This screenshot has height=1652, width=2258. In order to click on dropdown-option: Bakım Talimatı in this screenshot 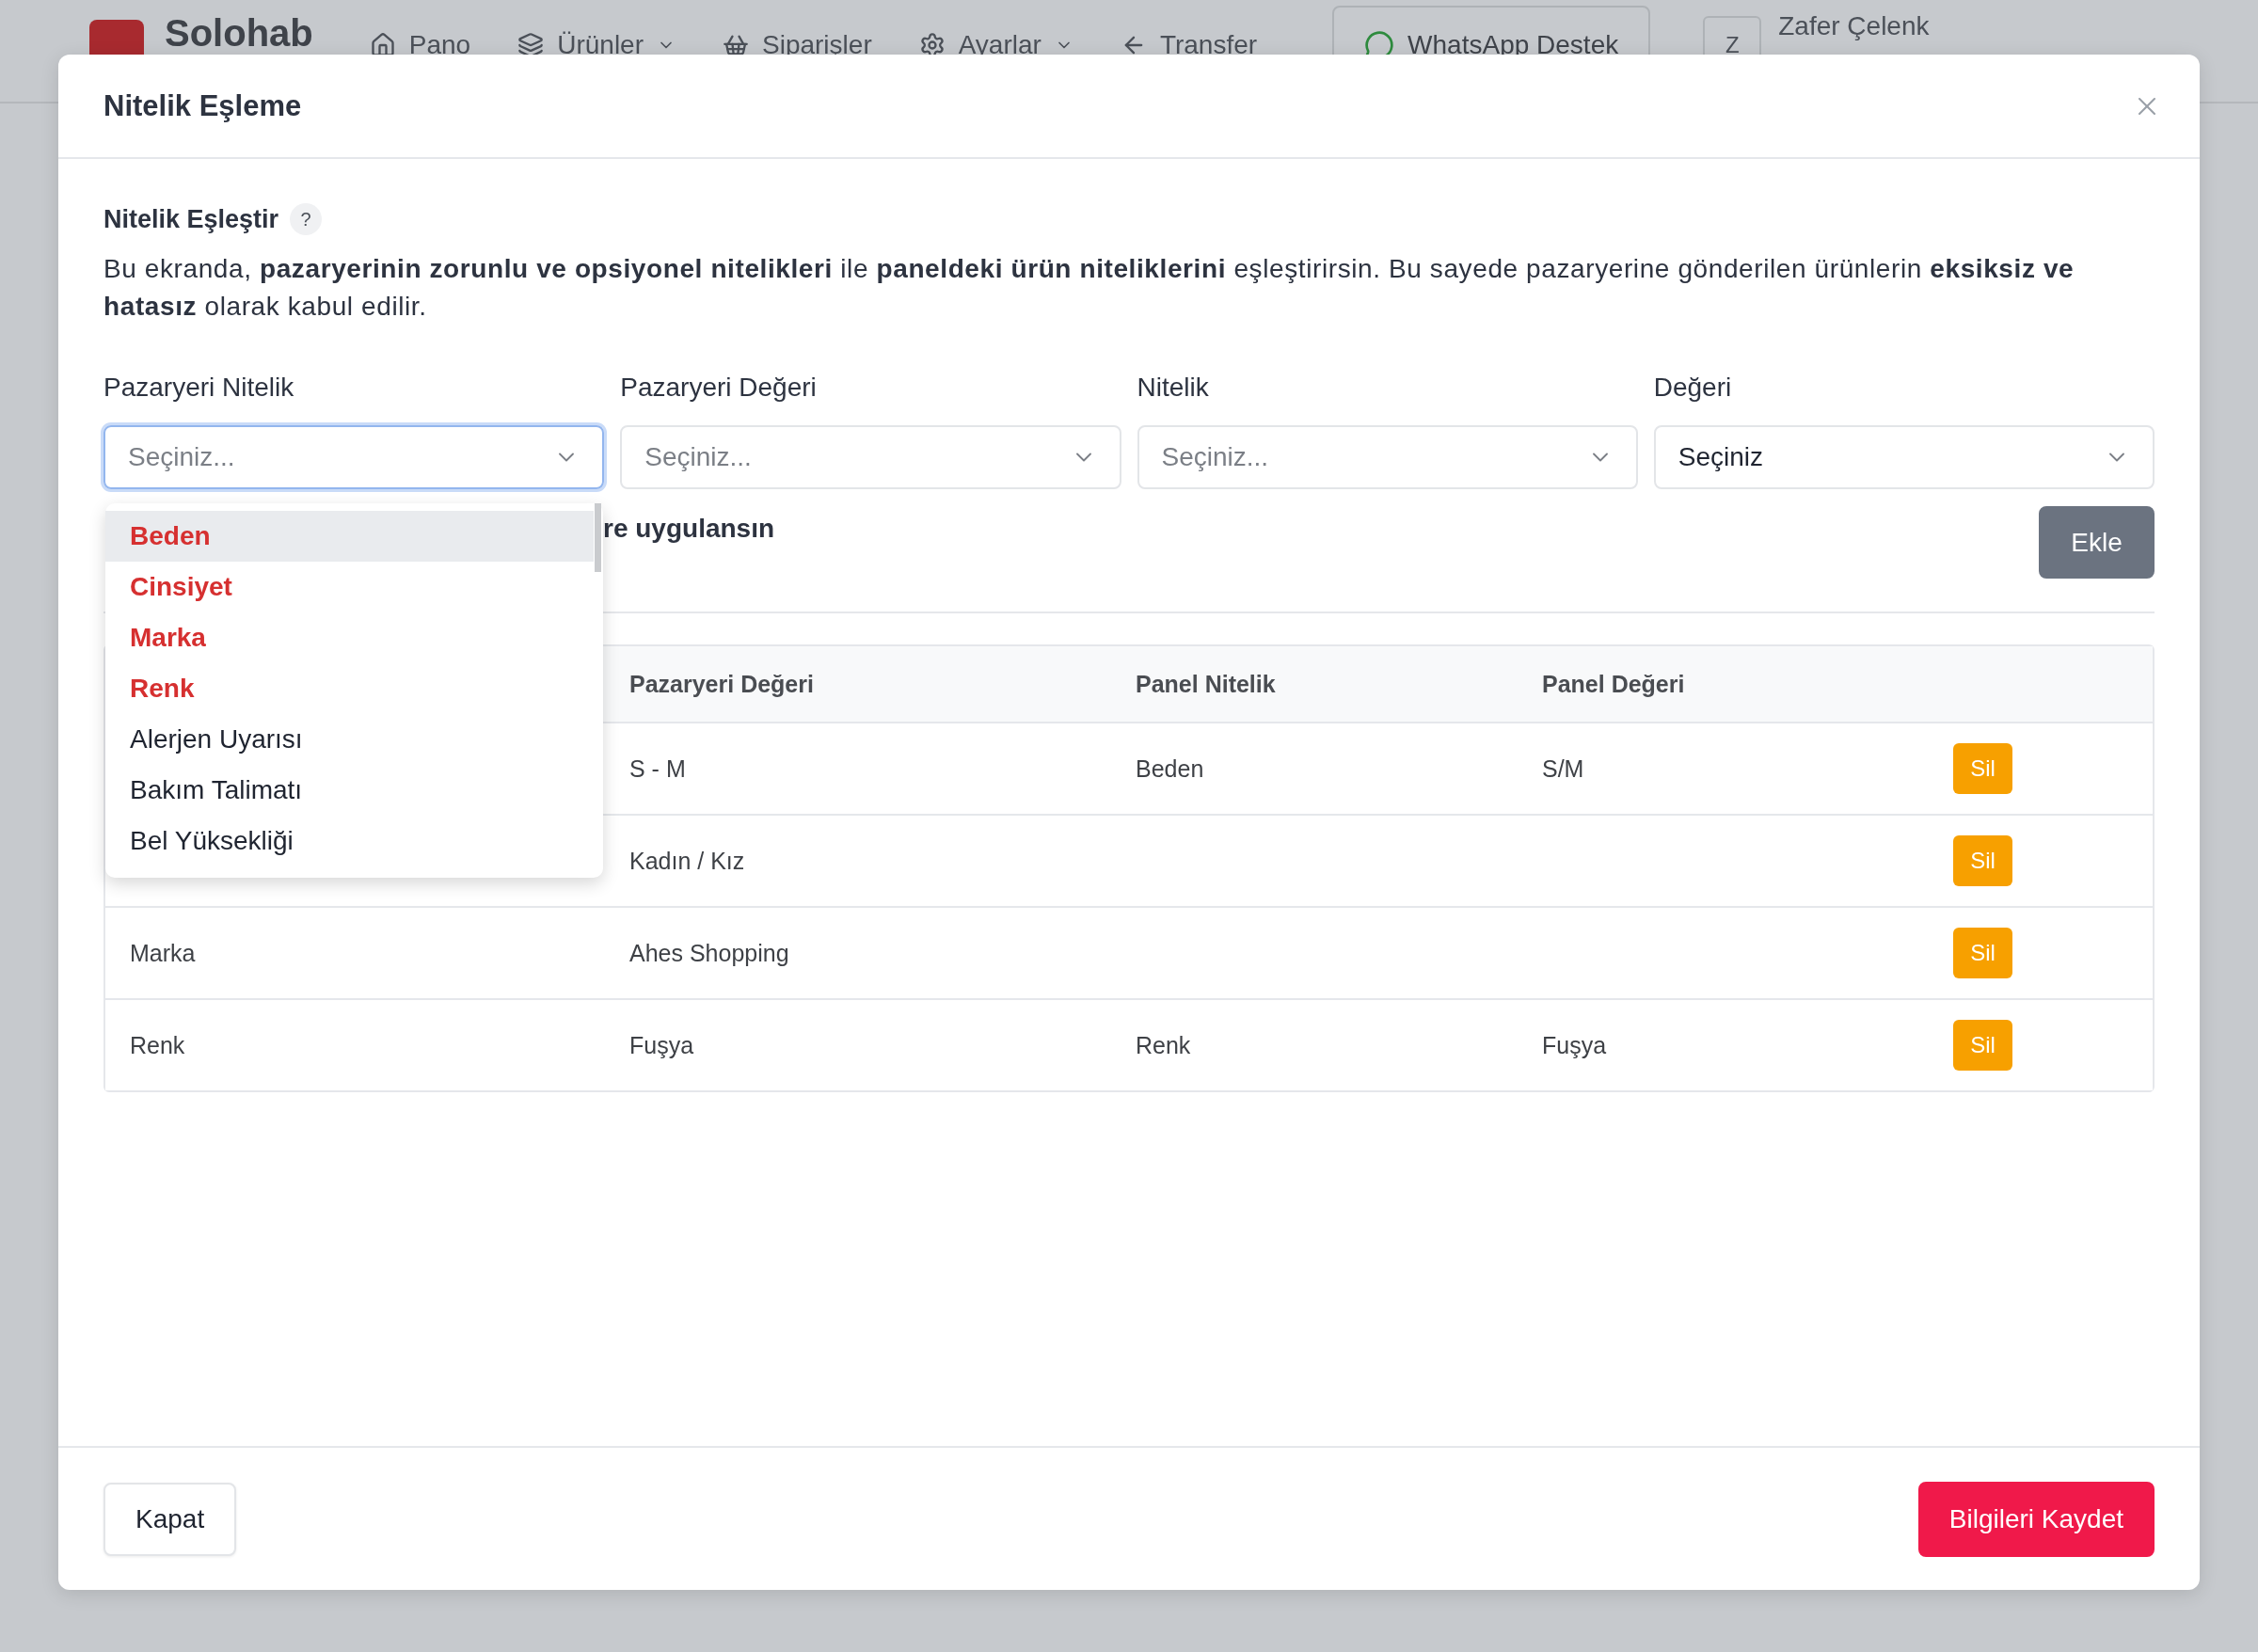, I will do `click(349, 790)`.